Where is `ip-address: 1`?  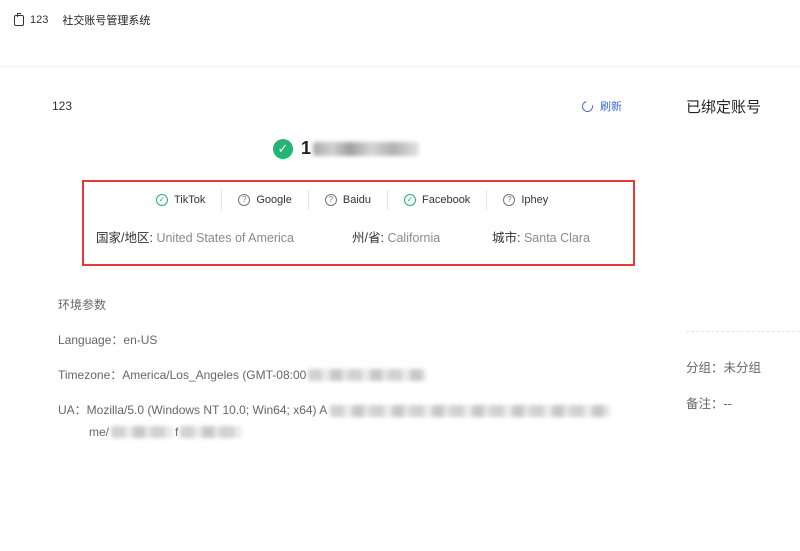
ip-address: 1 is located at coordinates (306, 148).